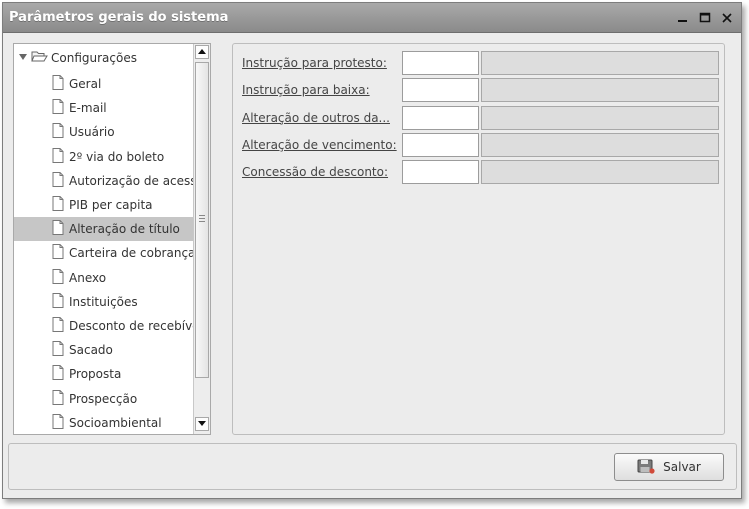 The height and width of the screenshot is (509, 749). I want to click on tree-item-label: Usuário, so click(92, 132).